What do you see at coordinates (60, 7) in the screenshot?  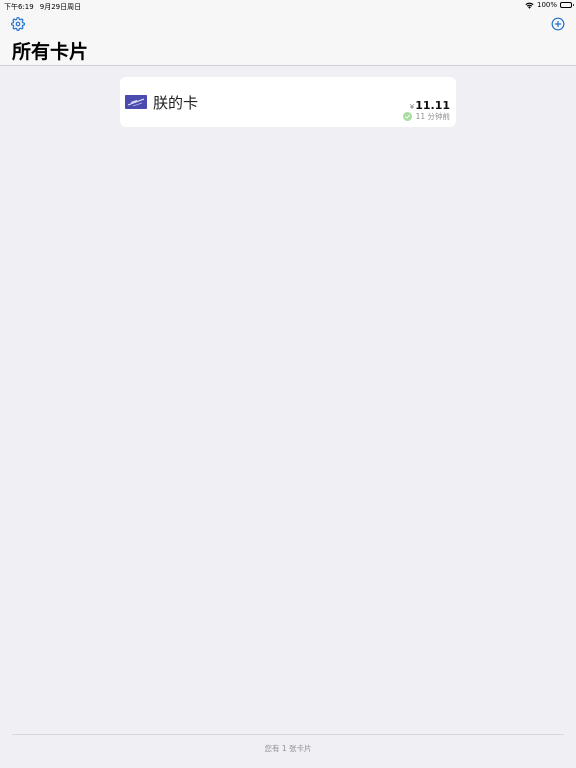 I see `status-date: 9月29日周日` at bounding box center [60, 7].